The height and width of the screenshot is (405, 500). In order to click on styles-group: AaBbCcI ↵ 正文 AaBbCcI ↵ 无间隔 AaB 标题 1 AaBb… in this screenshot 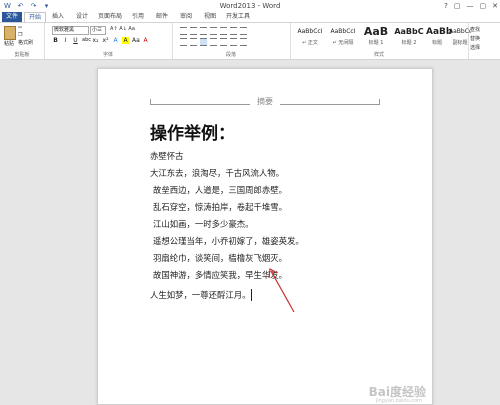, I will do `click(380, 41)`.